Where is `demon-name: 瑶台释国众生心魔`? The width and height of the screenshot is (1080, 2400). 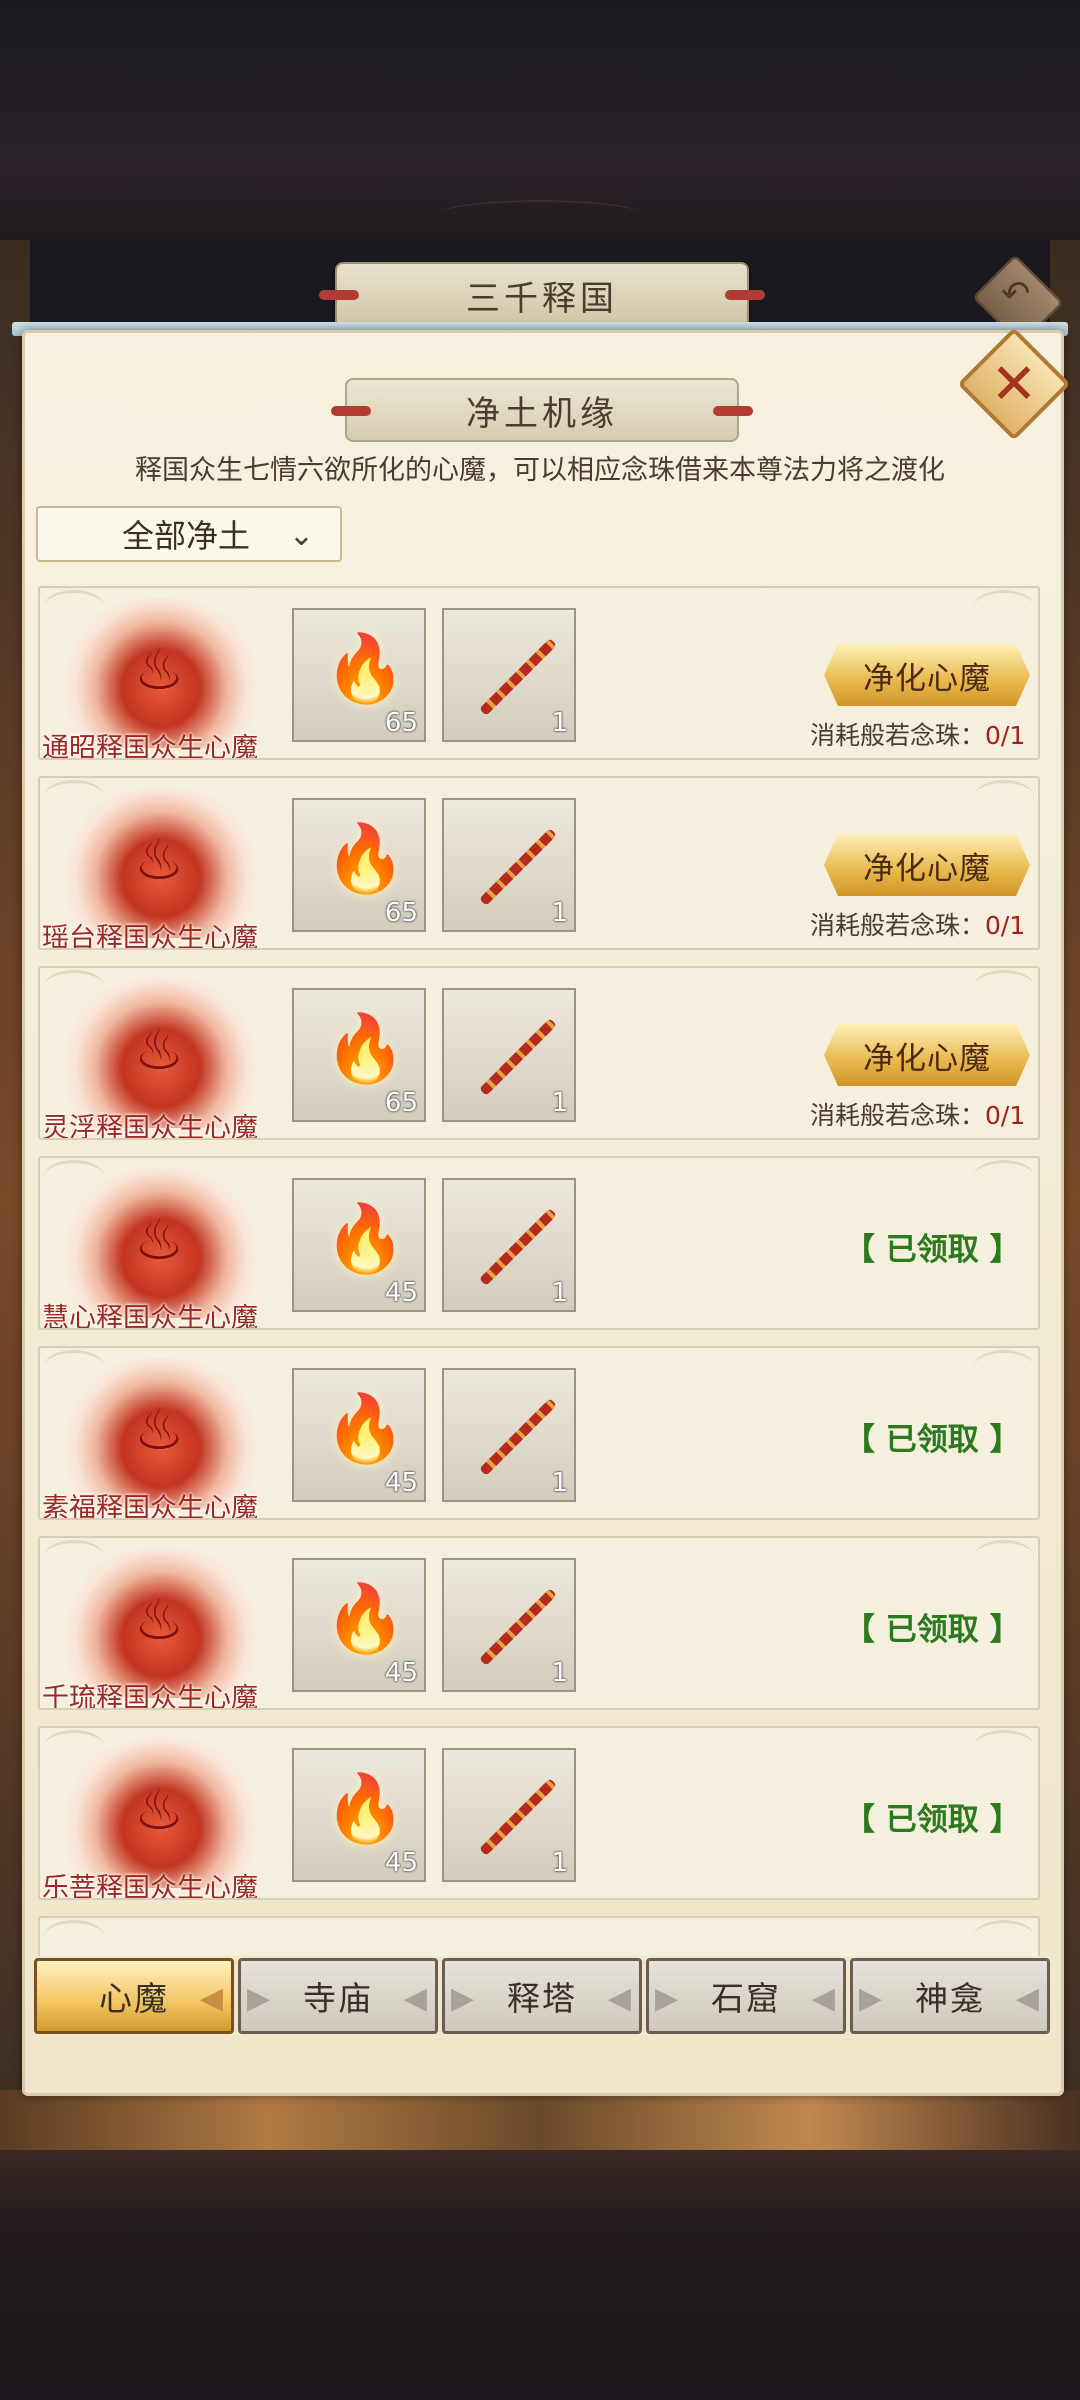
demon-name: 瑶台释国众生心魔 is located at coordinates (150, 936).